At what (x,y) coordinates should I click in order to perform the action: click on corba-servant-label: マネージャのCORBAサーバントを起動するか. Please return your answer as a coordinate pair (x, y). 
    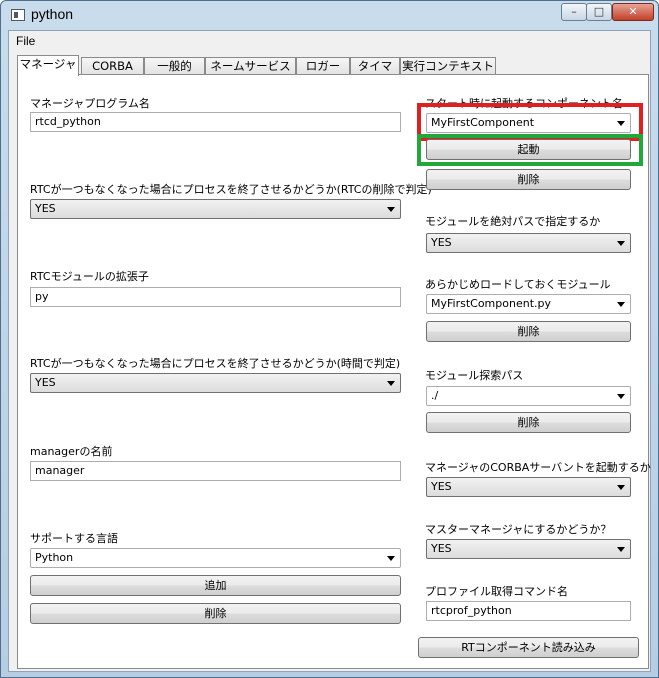
    Looking at the image, I should click on (538, 467).